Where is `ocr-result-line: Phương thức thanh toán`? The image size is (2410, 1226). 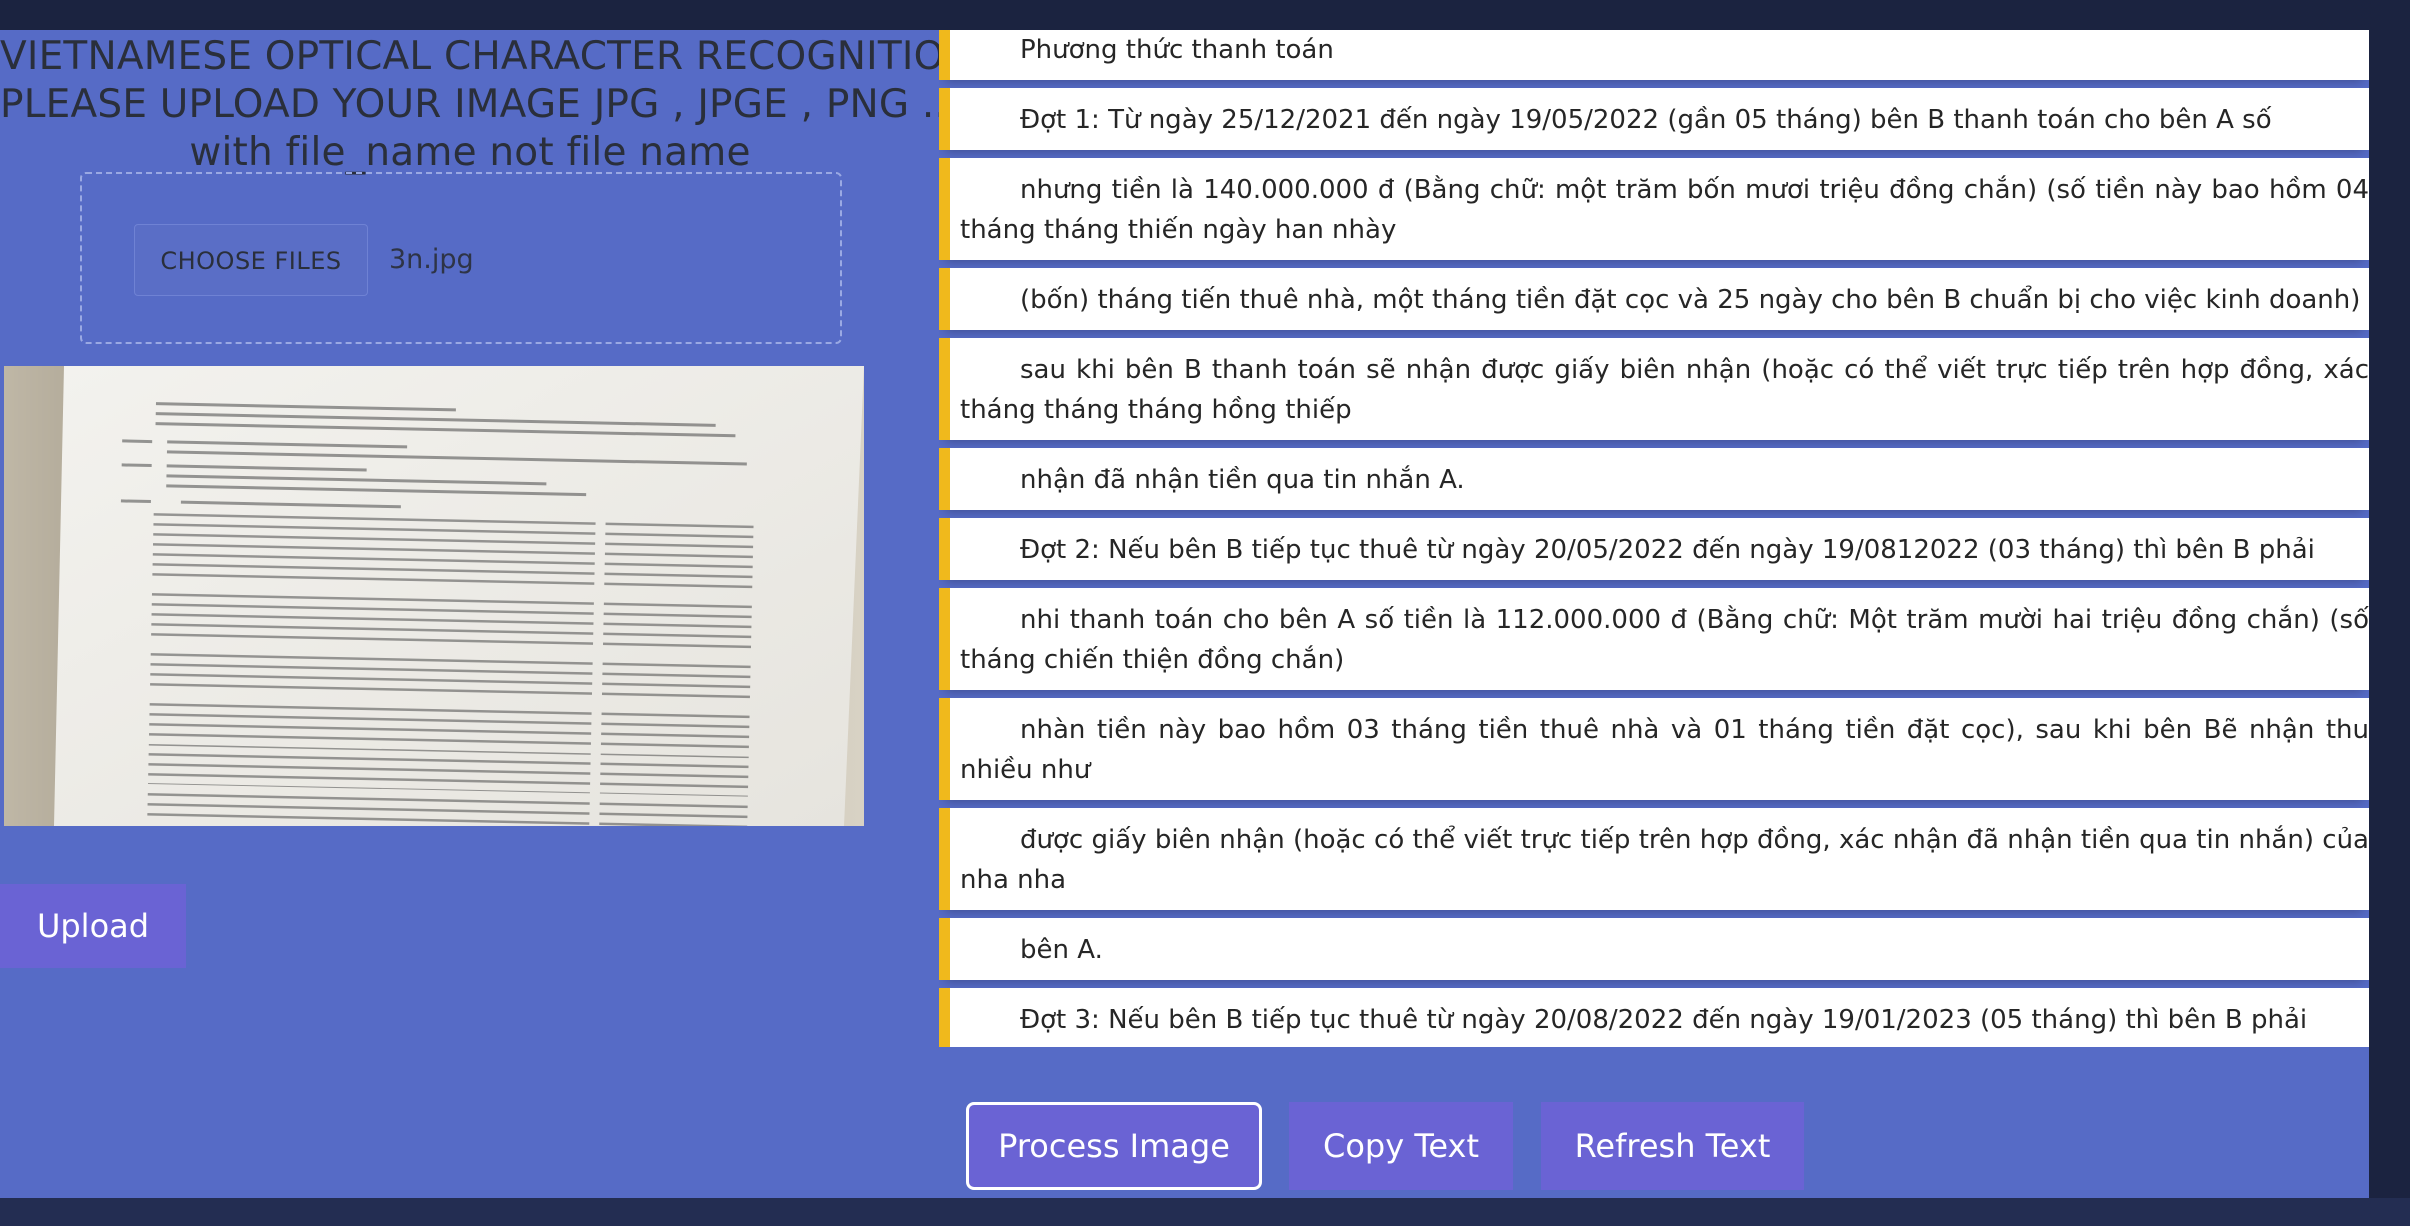 ocr-result-line: Phương thức thanh toán is located at coordinates (1654, 55).